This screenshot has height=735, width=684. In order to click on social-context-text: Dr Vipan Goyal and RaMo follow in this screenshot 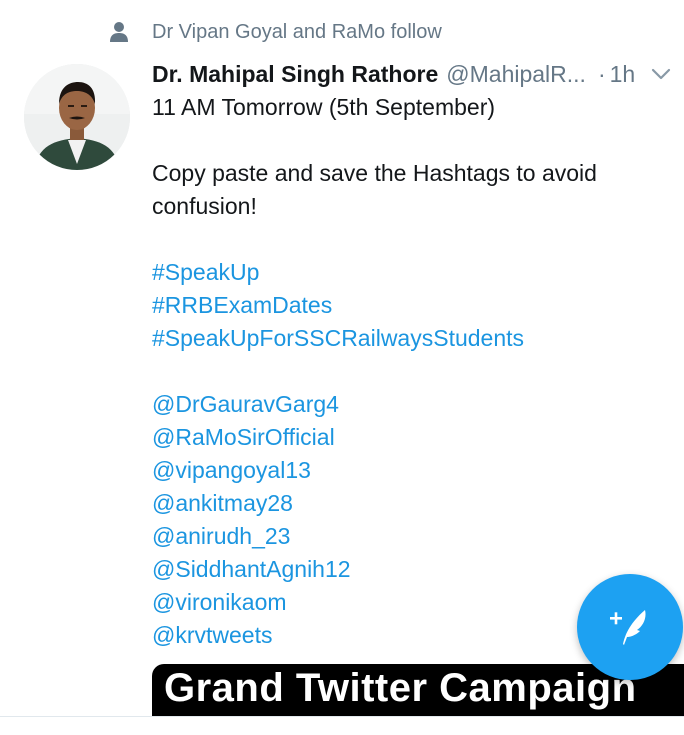, I will do `click(297, 31)`.